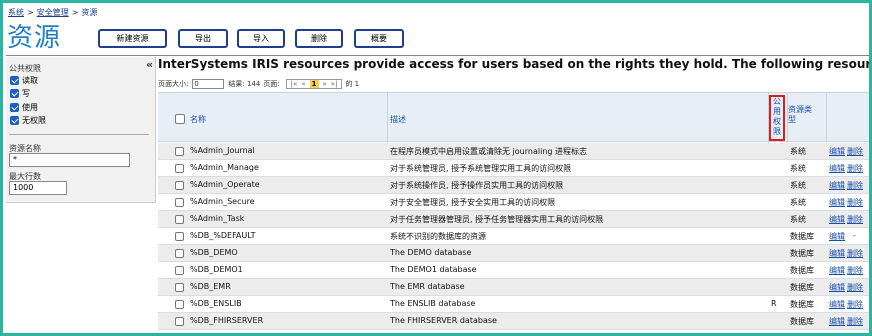 Image resolution: width=872 pixels, height=336 pixels. I want to click on table-row: %DB_%DEFAULT 系统不识别的数据库的资源 数据库 编辑 -, so click(513, 236).